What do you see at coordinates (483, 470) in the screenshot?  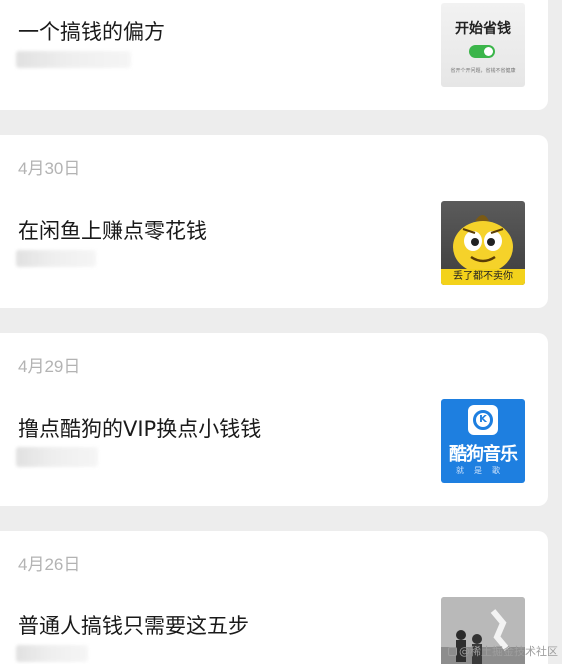 I see `thumbnail-tagline: 就是歌` at bounding box center [483, 470].